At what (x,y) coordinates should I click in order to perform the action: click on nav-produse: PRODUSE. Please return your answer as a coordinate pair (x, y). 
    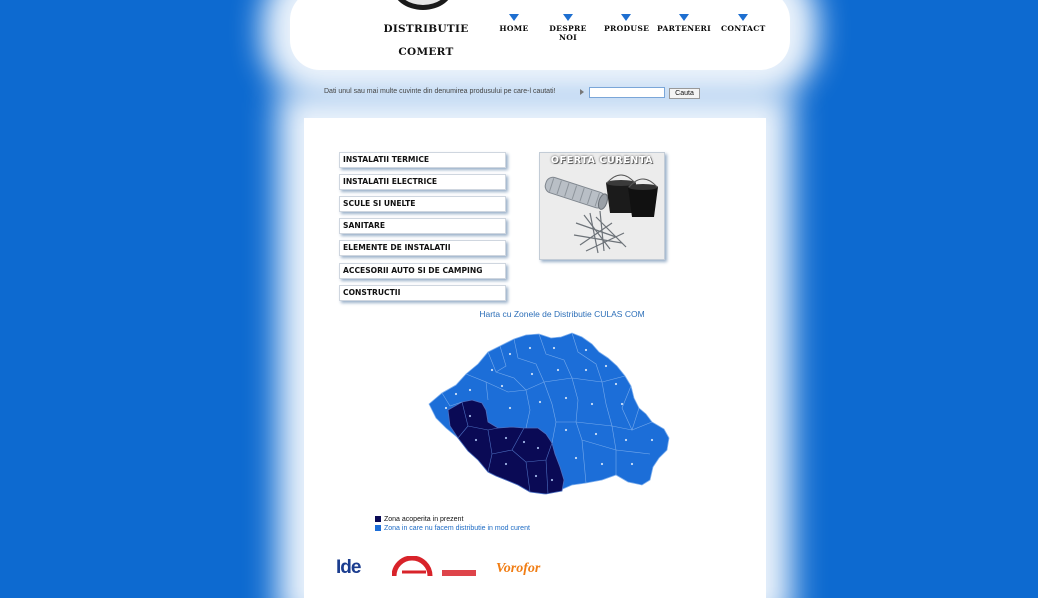
    Looking at the image, I should click on (627, 23).